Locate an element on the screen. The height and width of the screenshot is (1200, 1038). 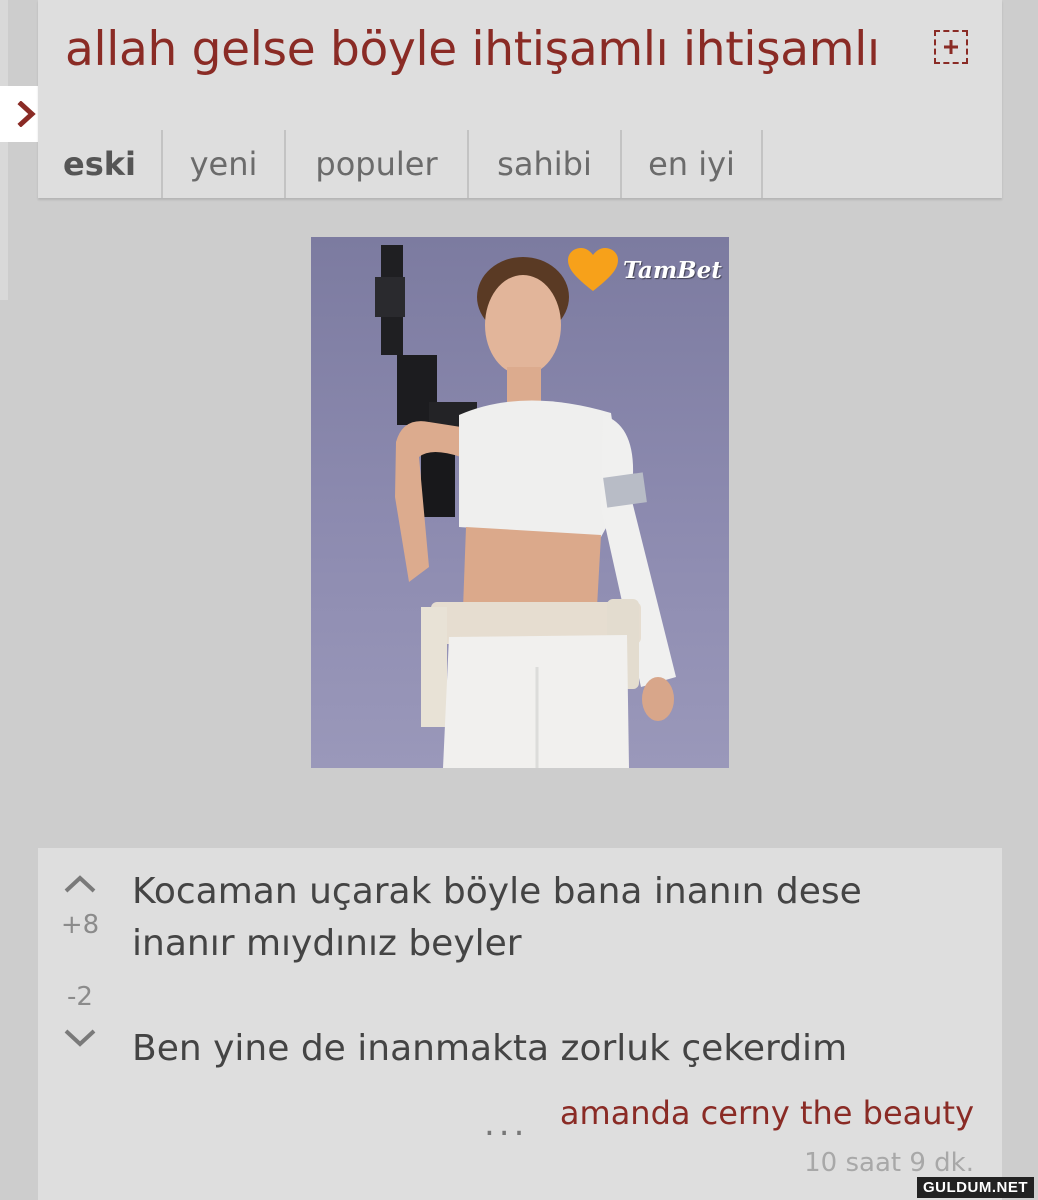
topic-title: allah gelse böyle ihtişamlı ihtişamlı is located at coordinates (505, 49).